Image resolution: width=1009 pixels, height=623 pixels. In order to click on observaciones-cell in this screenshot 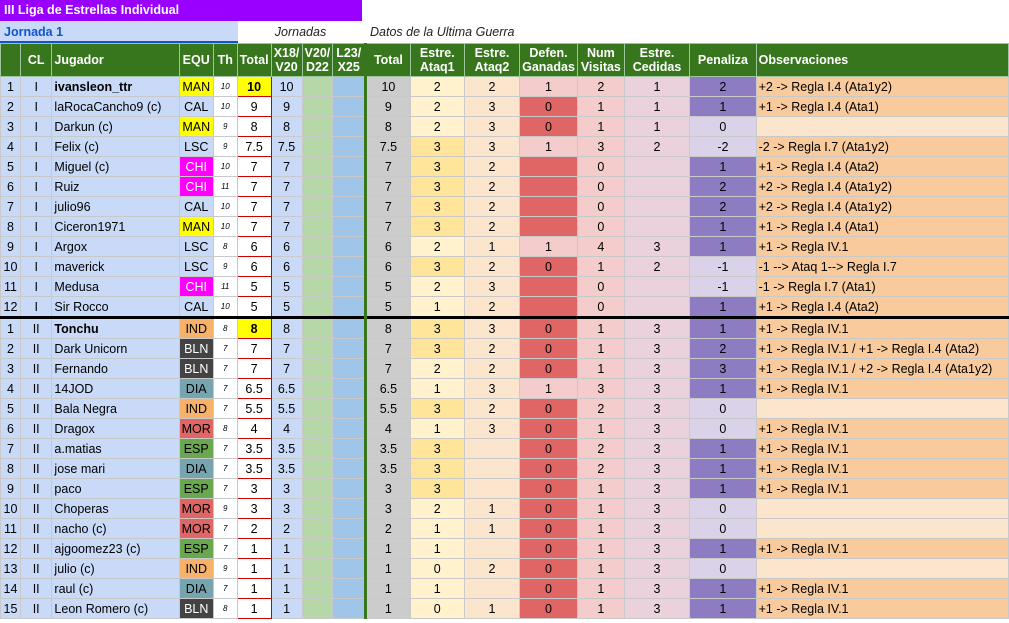, I will do `click(882, 568)`.